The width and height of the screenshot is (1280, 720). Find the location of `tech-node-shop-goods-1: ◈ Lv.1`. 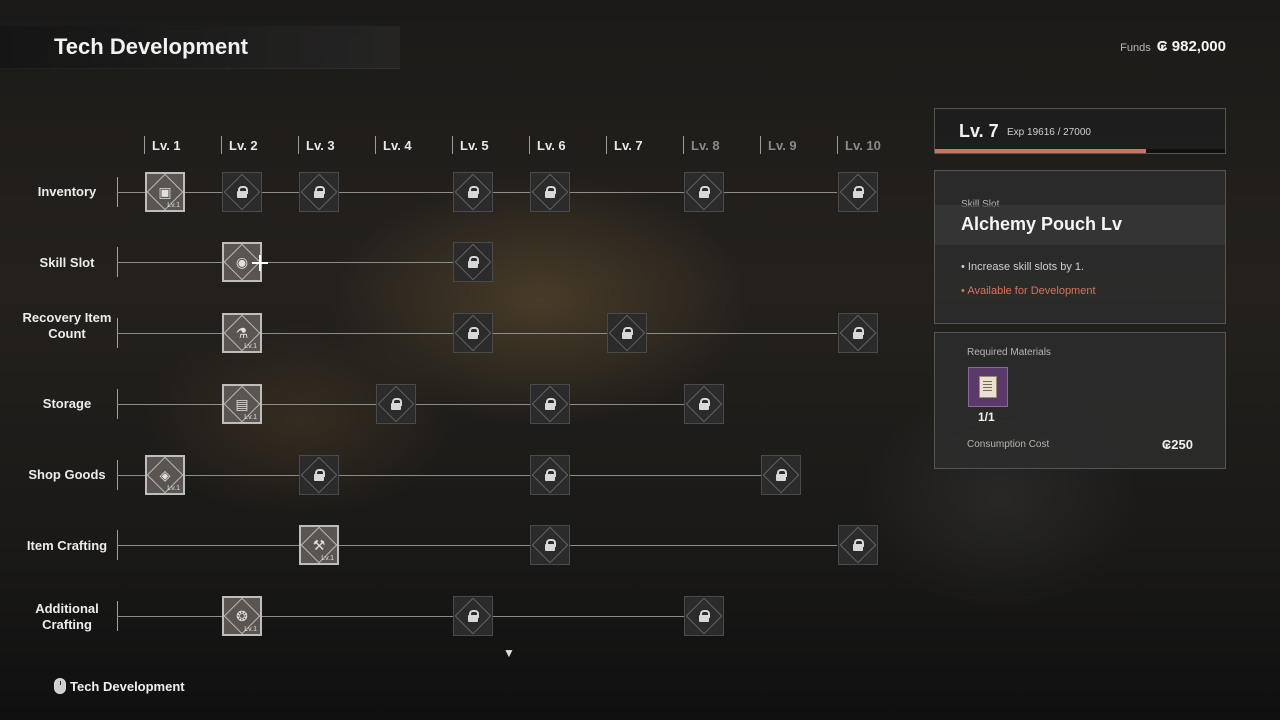

tech-node-shop-goods-1: ◈ Lv.1 is located at coordinates (165, 475).